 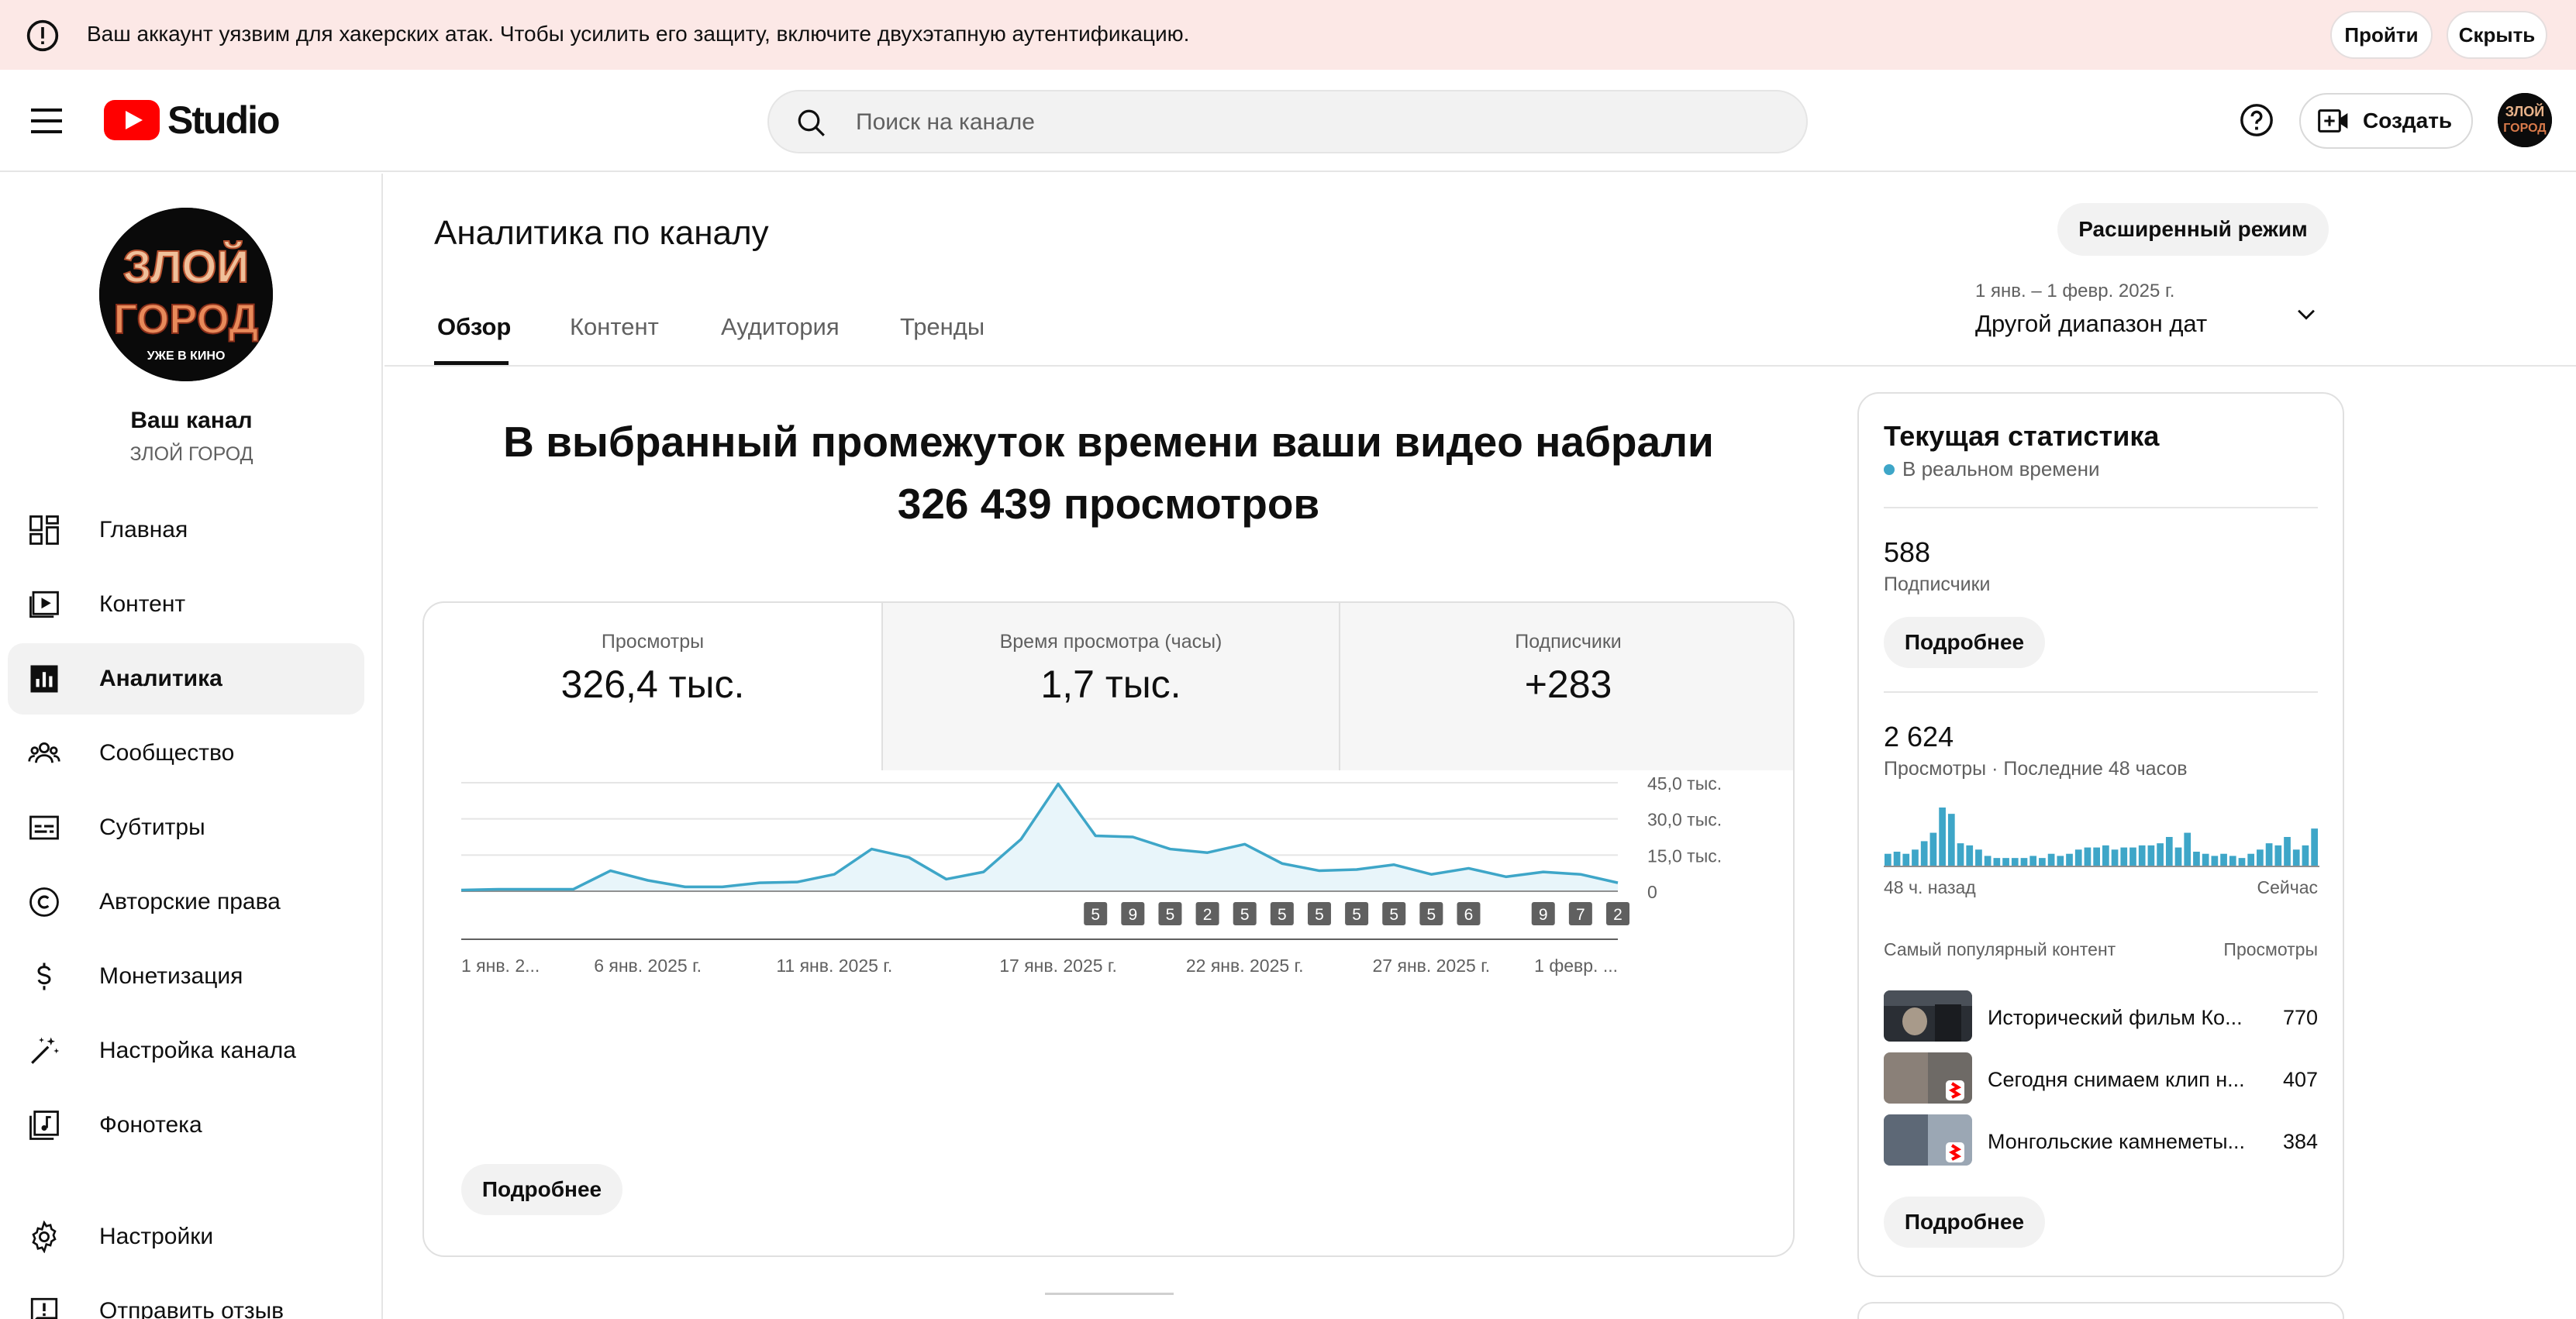 I want to click on realtime-subscribers-label: Подписчики, so click(x=1937, y=584).